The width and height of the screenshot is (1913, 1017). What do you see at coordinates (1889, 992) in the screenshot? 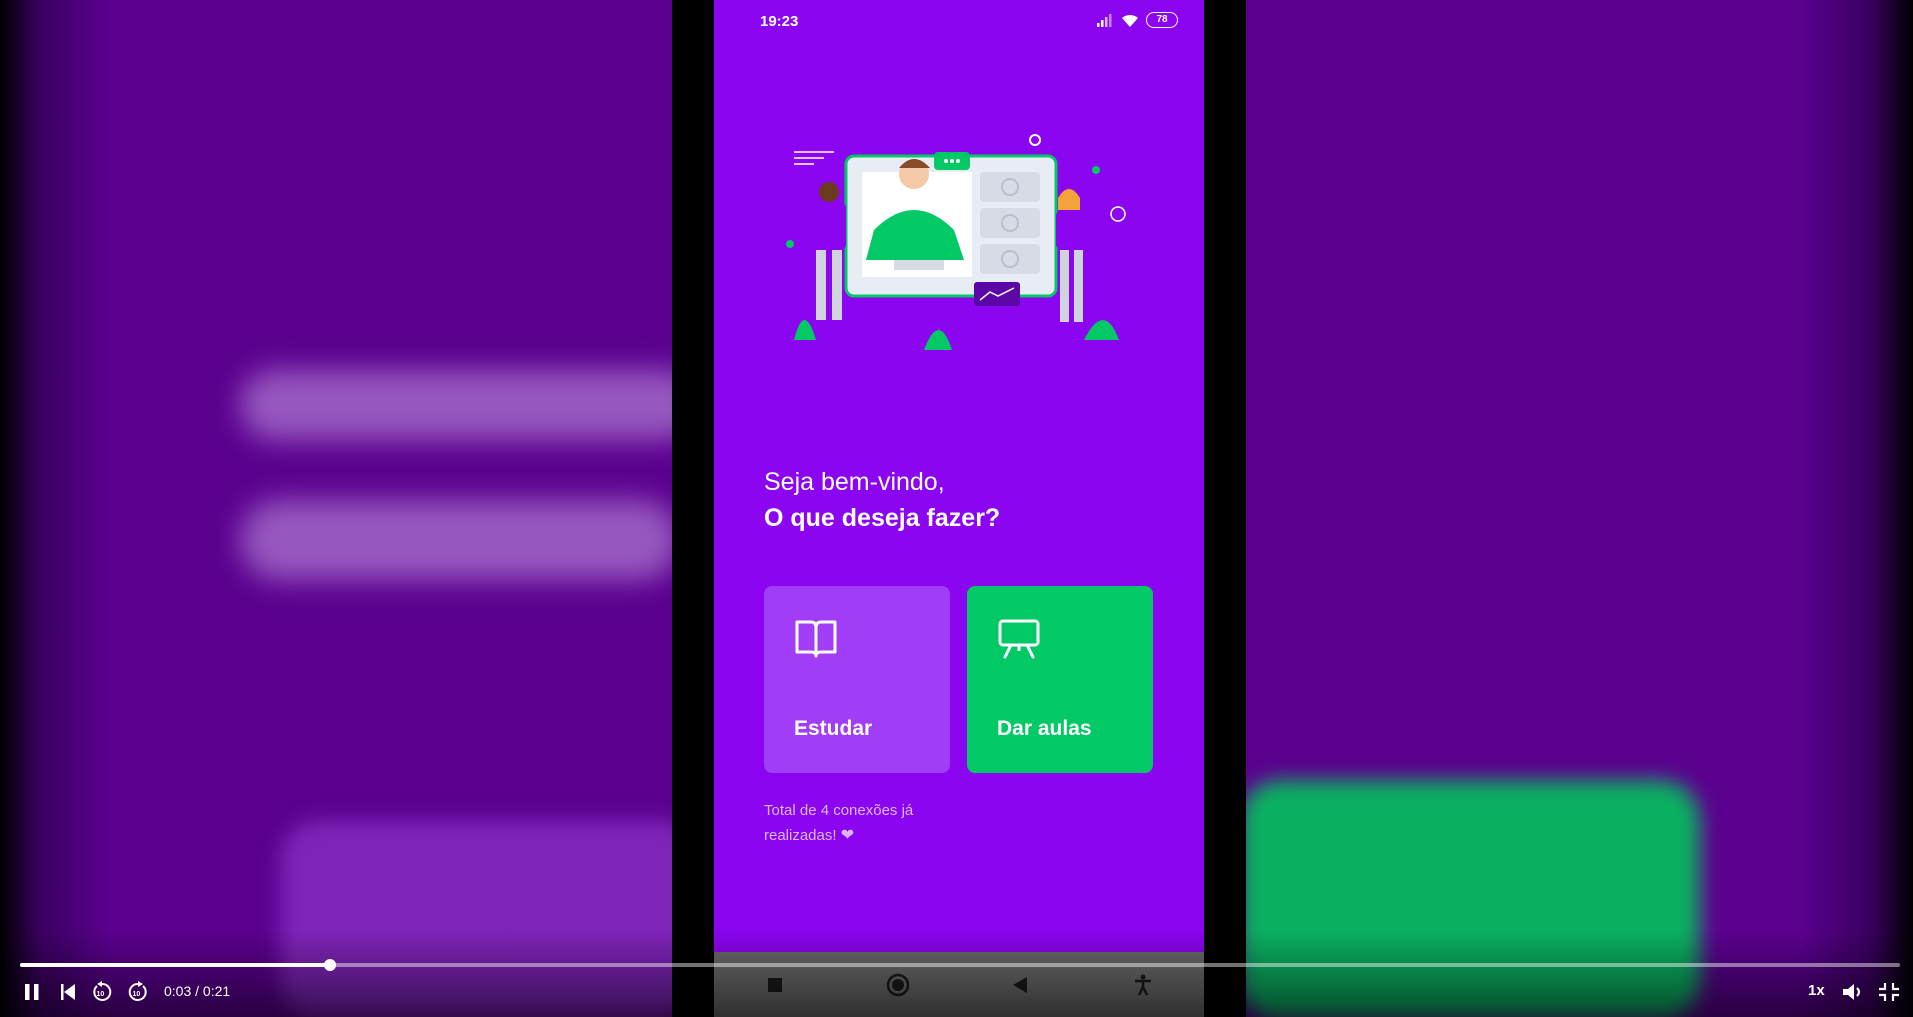
I see `exit-fullscreen-icon` at bounding box center [1889, 992].